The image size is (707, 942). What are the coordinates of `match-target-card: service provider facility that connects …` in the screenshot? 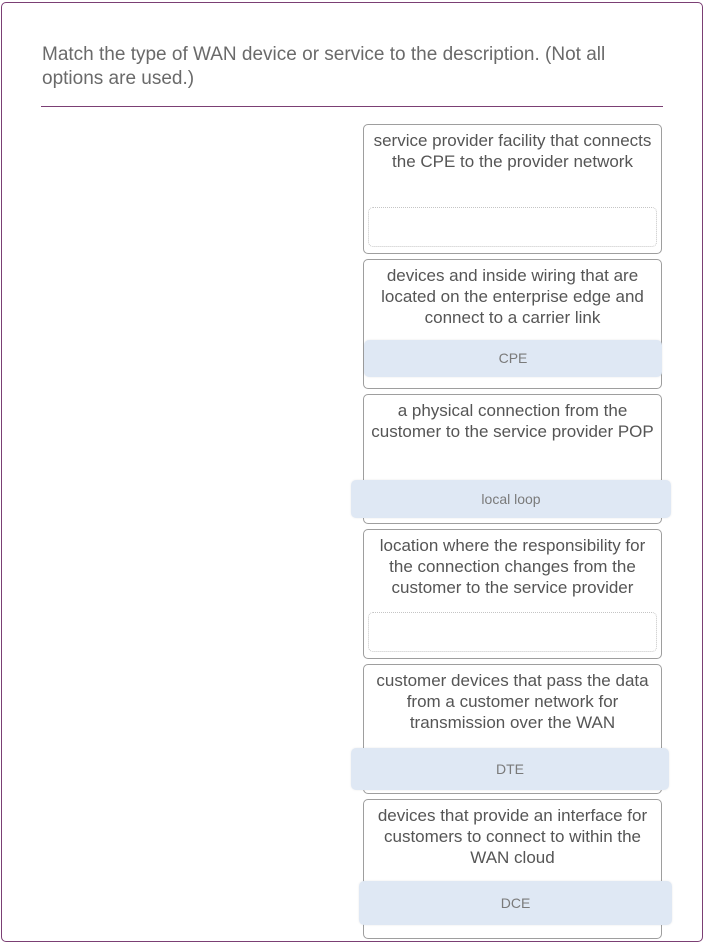 It's located at (512, 189).